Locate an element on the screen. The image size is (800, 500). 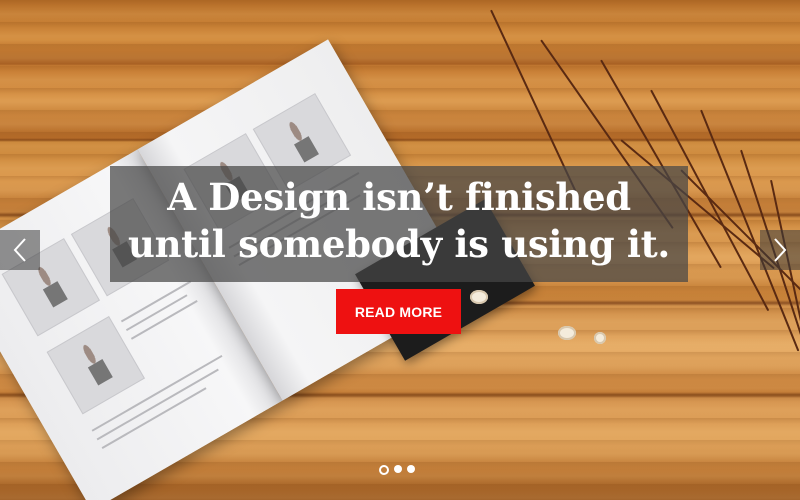
previous-slide-button is located at coordinates (20, 250).